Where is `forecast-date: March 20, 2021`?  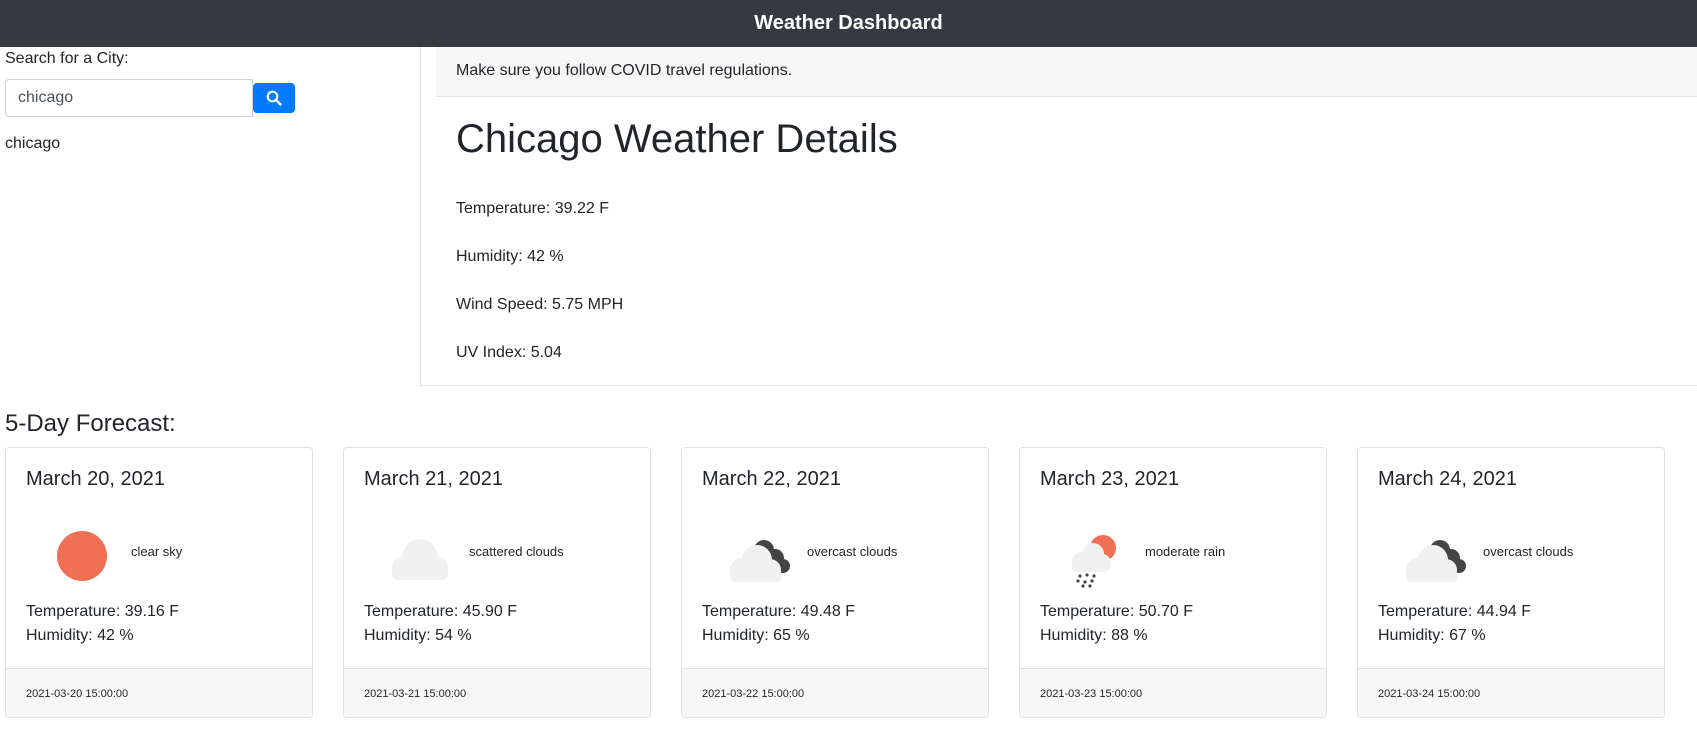 forecast-date: March 20, 2021 is located at coordinates (95, 479).